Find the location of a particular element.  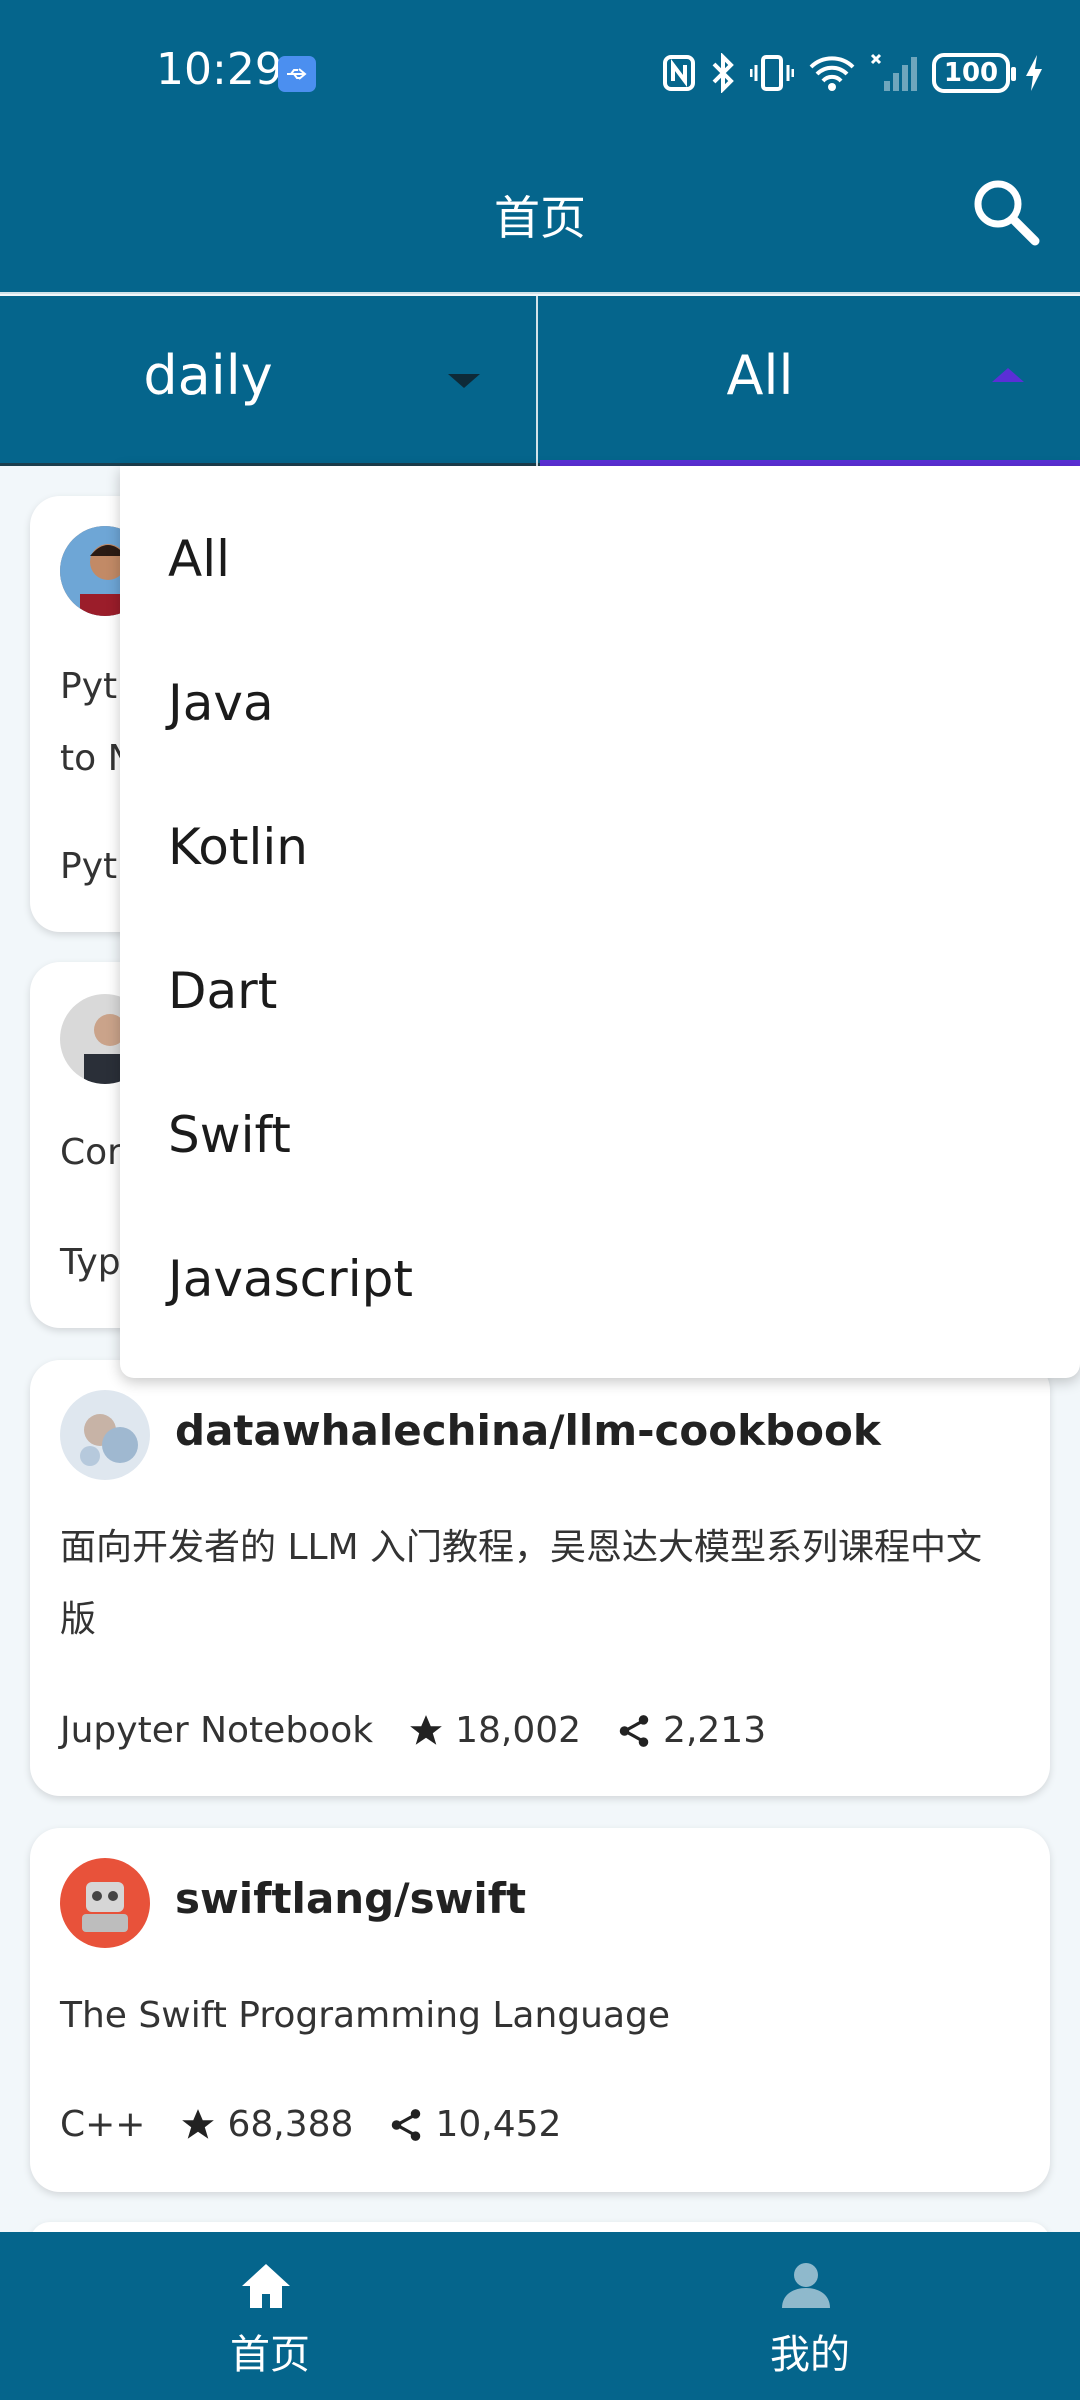

bottom-nav: 首页 我的 is located at coordinates (540, 2316).